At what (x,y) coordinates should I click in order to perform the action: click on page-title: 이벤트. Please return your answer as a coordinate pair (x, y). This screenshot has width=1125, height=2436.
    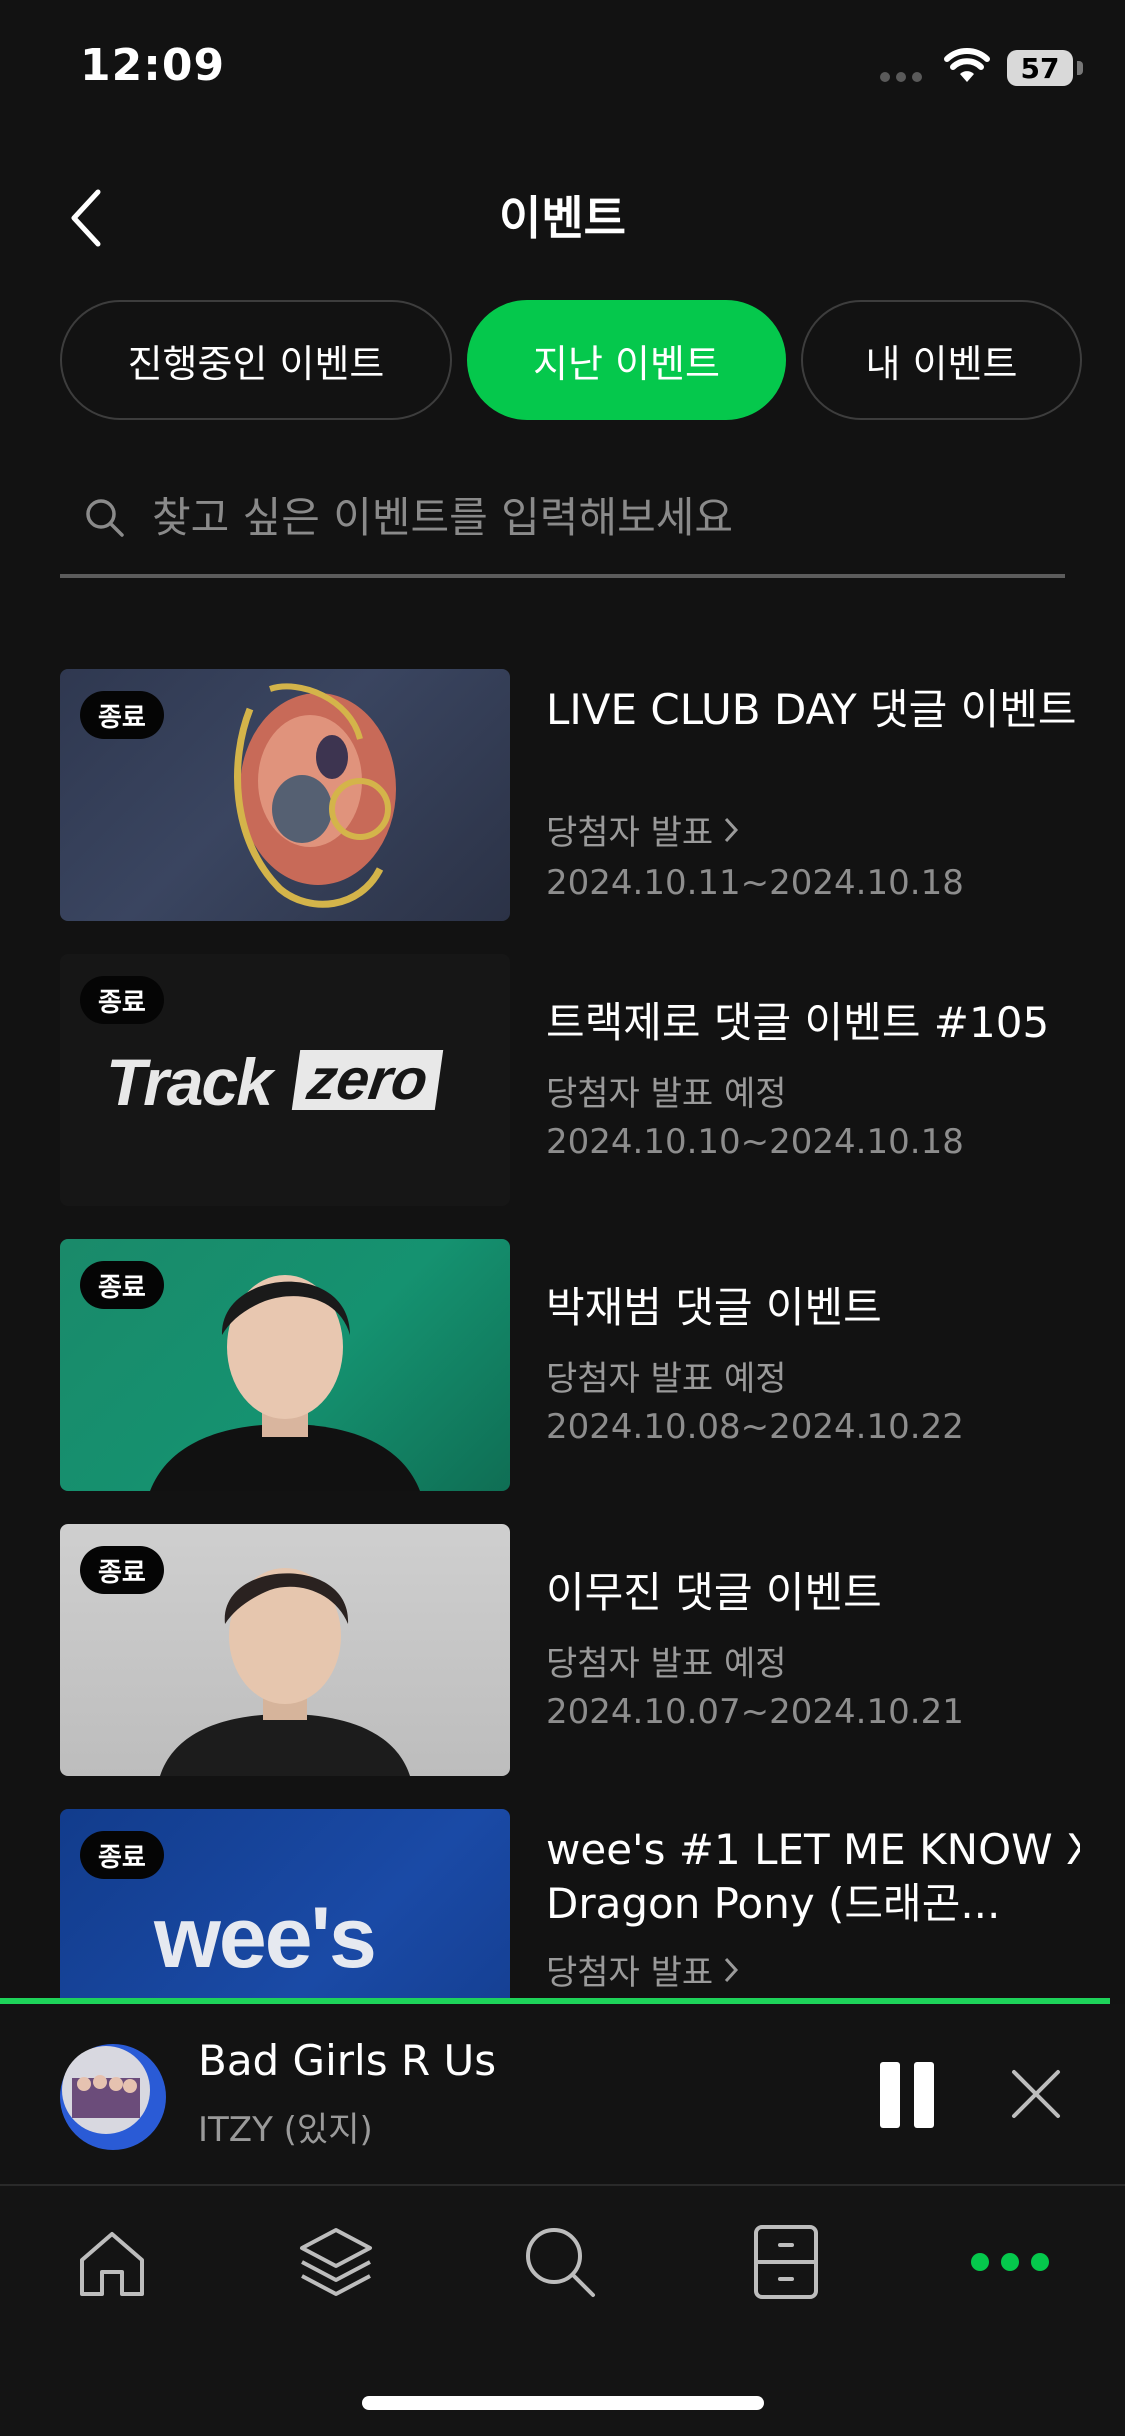
    Looking at the image, I should click on (562, 218).